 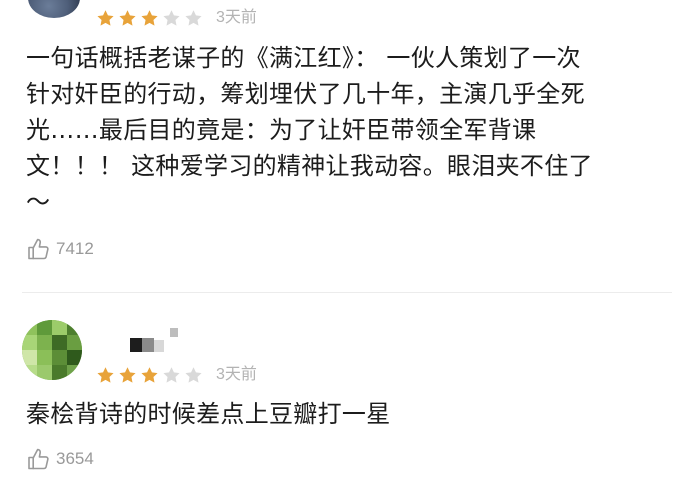 I want to click on like-button: 7412, so click(x=60, y=249).